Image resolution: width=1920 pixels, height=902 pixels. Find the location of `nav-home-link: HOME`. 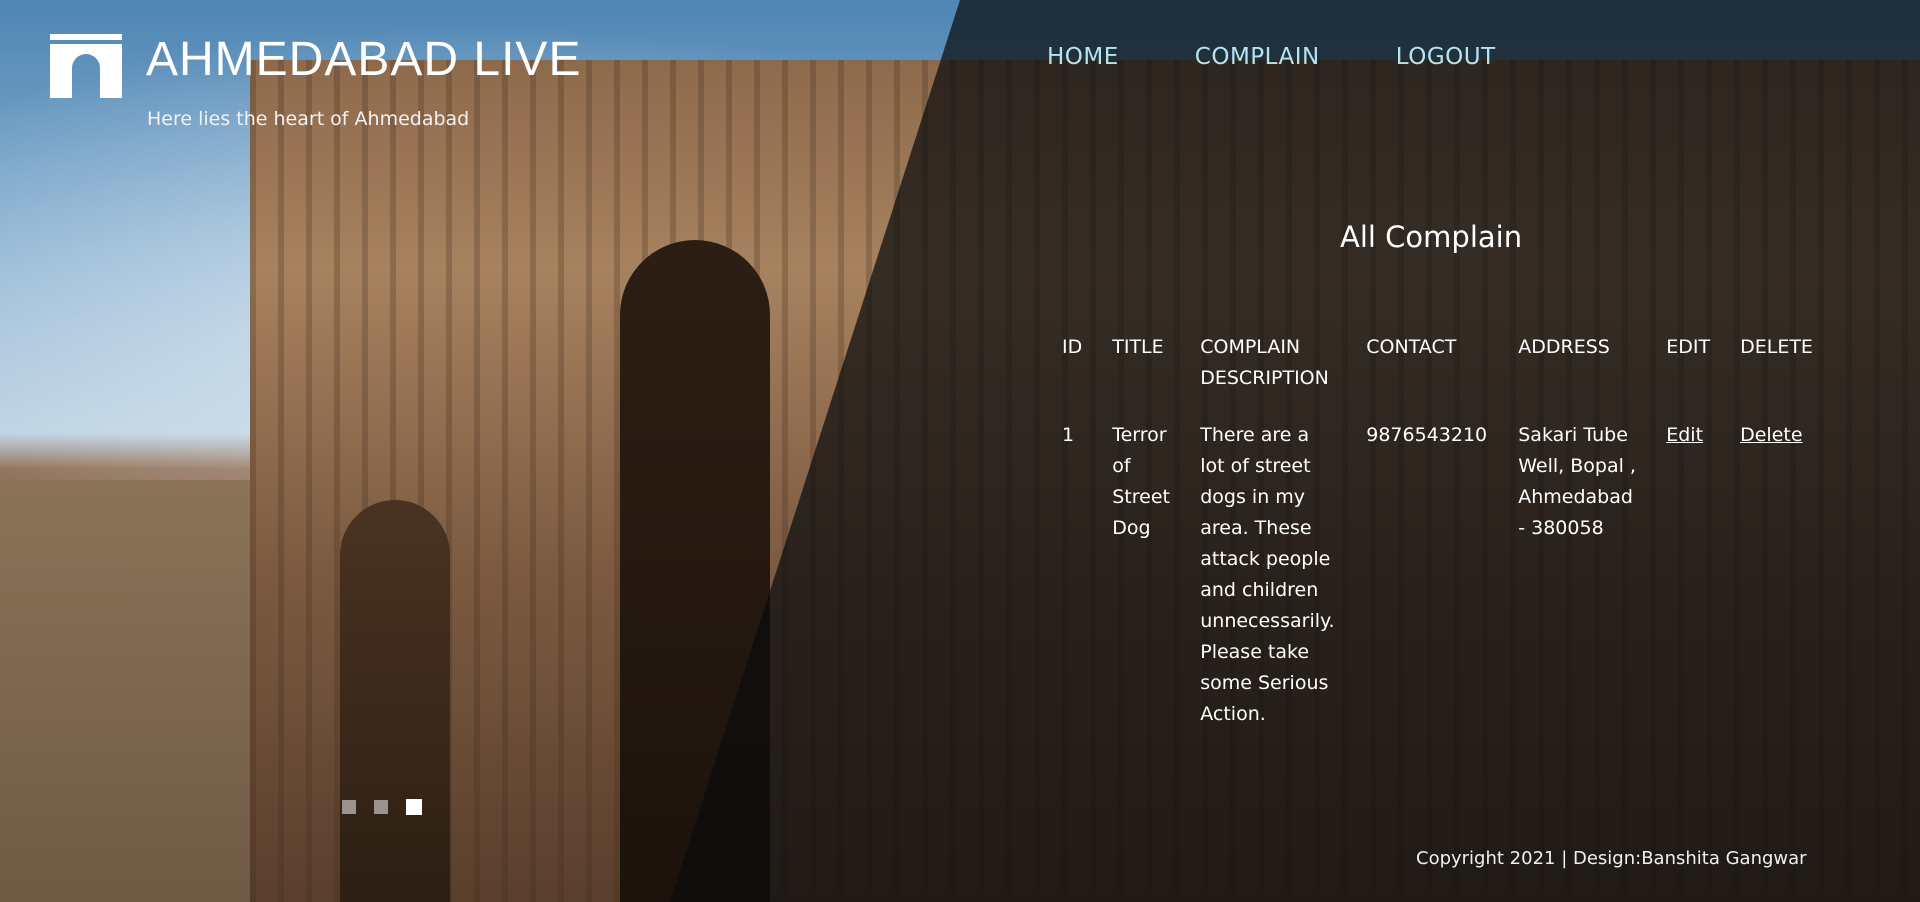

nav-home-link: HOME is located at coordinates (1083, 57).